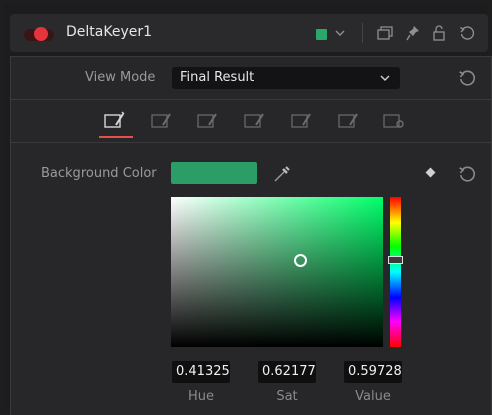 This screenshot has width=492, height=415. What do you see at coordinates (373, 372) in the screenshot?
I see `value-input: 0.59728` at bounding box center [373, 372].